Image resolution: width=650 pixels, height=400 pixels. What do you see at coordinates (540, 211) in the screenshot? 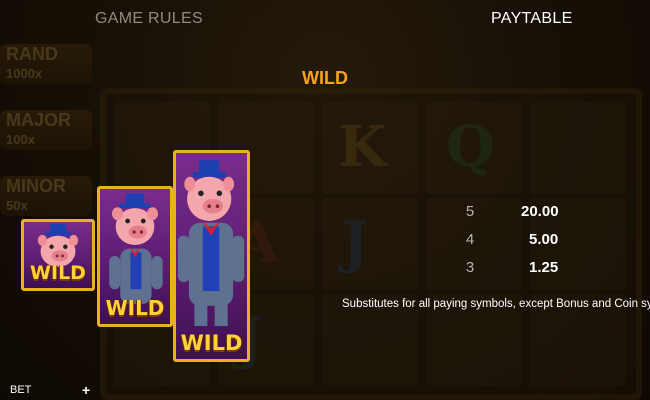
I see `pay-value: 20.00` at bounding box center [540, 211].